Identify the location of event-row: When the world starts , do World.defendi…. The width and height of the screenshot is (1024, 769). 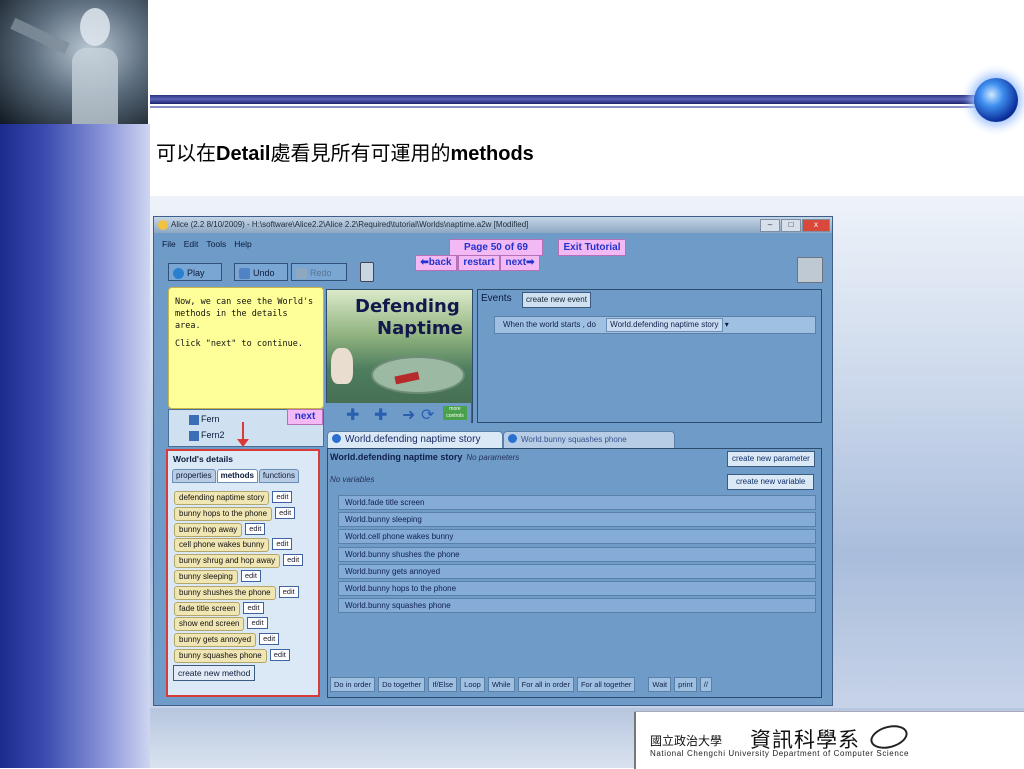
(655, 325).